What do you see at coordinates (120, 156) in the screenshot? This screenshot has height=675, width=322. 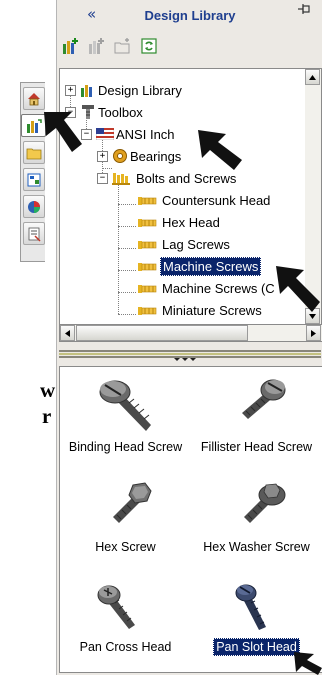 I see `bearing-icon` at bounding box center [120, 156].